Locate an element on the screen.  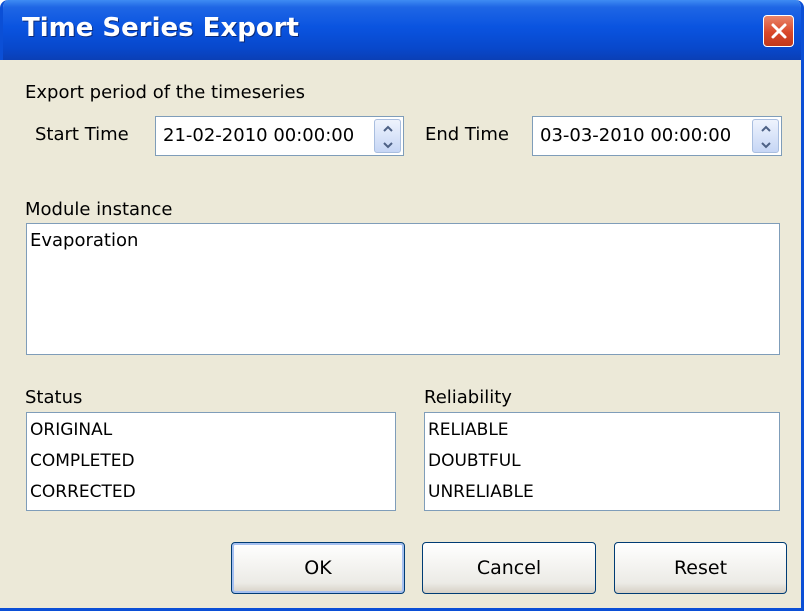
start-time-value: 21-02-2010 00:00:00 is located at coordinates (258, 135).